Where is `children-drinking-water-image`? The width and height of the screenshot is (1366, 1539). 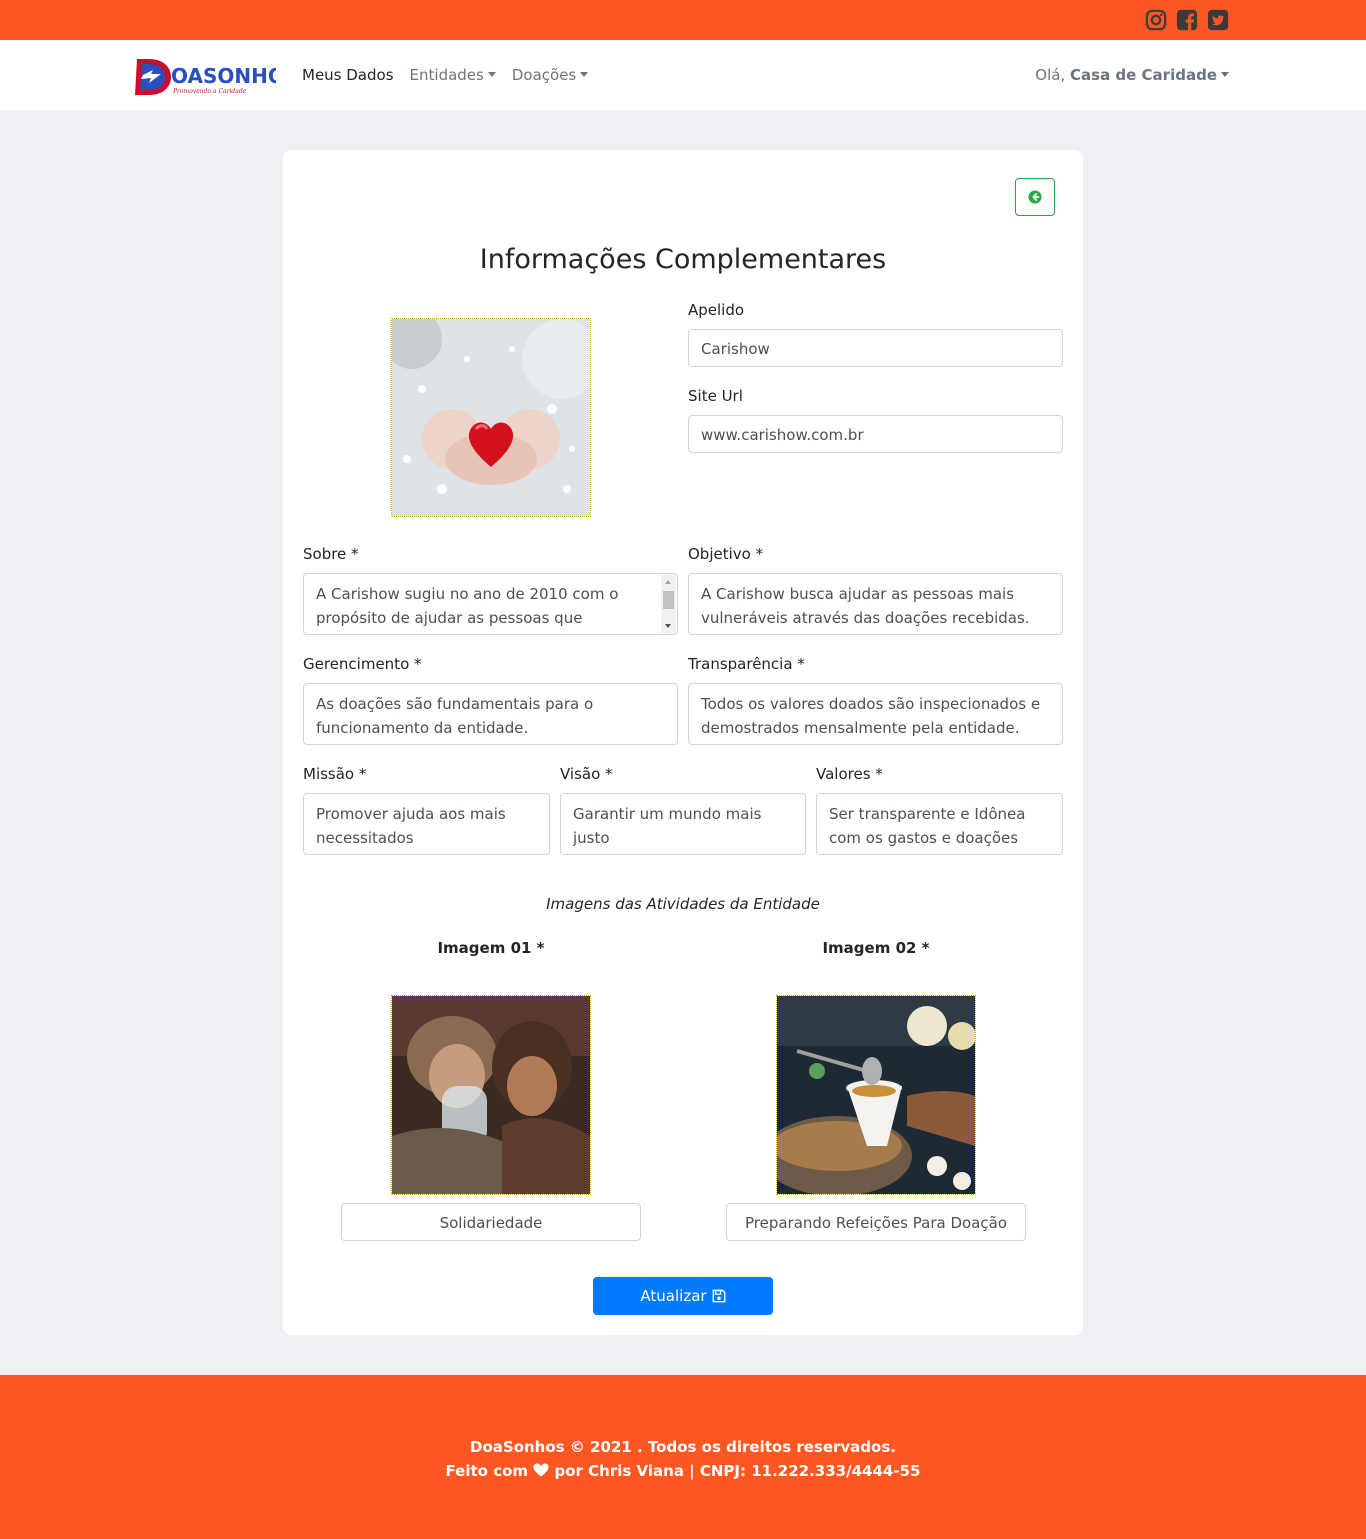
children-drinking-water-image is located at coordinates (491, 1095).